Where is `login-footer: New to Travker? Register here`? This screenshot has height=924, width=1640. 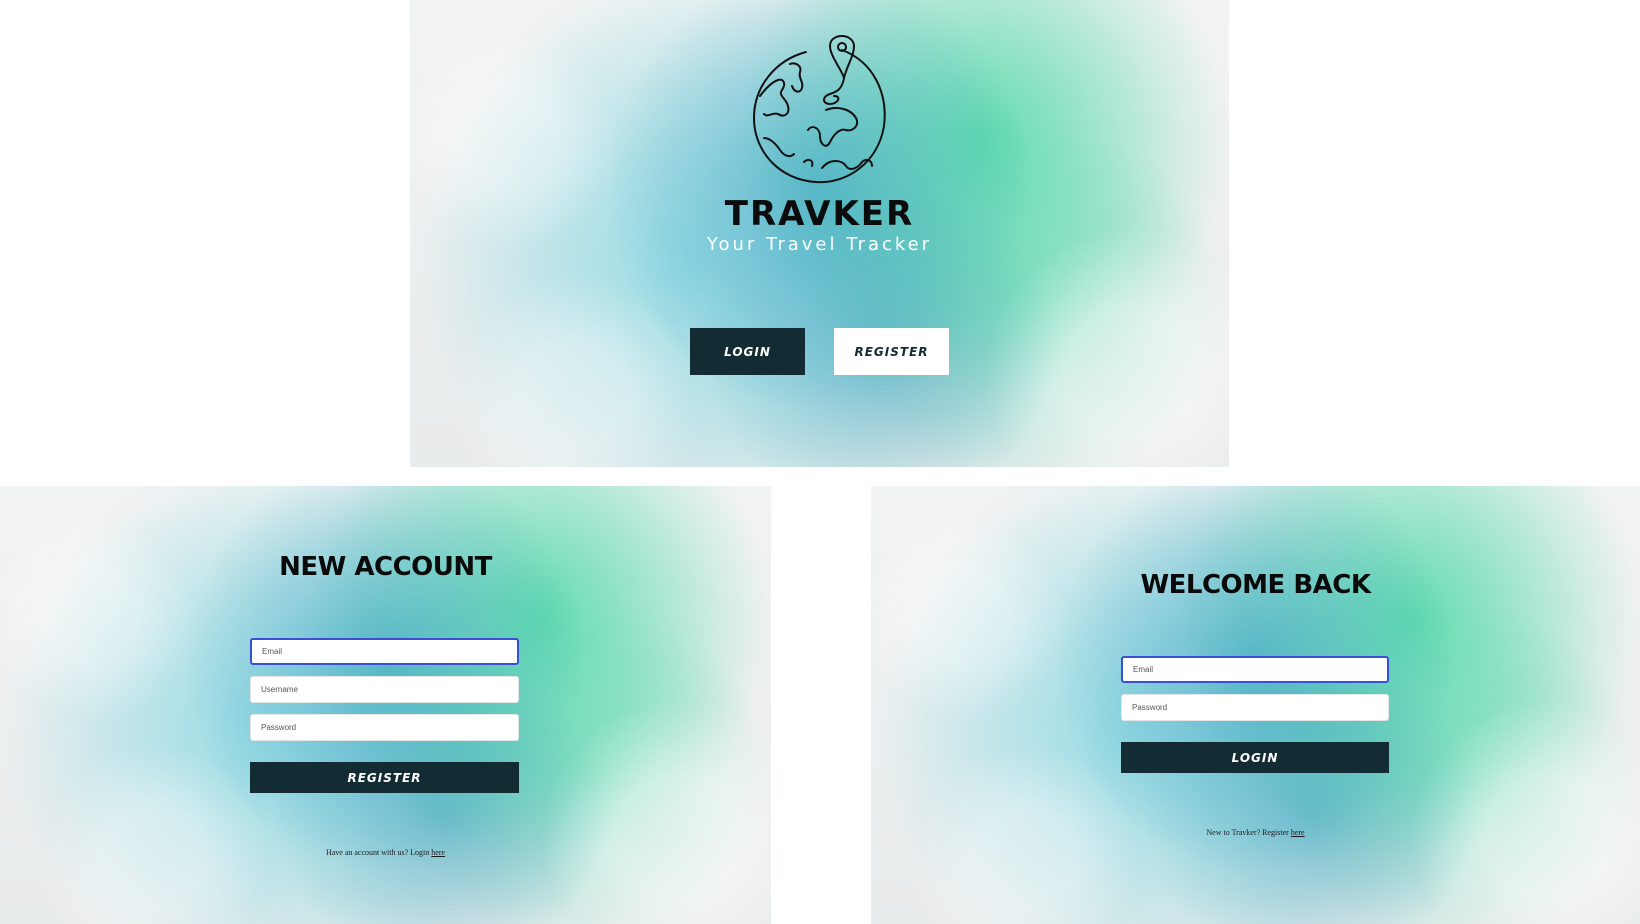
login-footer: New to Travker? Register here is located at coordinates (1255, 832).